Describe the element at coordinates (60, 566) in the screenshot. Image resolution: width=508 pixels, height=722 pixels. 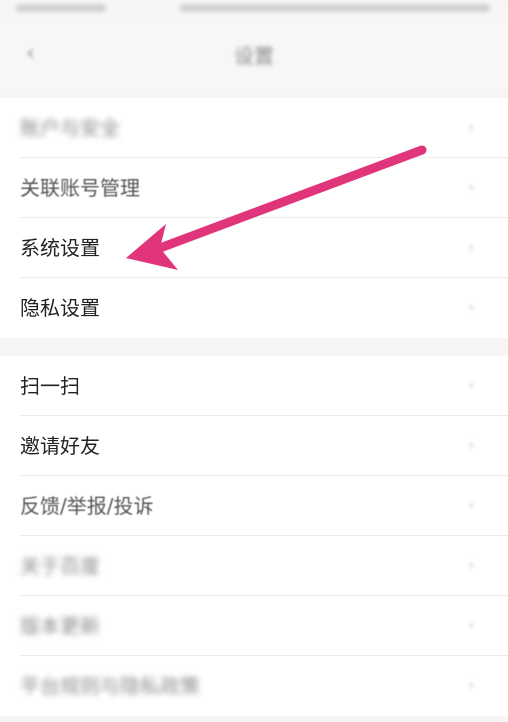
I see `list-item-label: 关于百度` at that location.